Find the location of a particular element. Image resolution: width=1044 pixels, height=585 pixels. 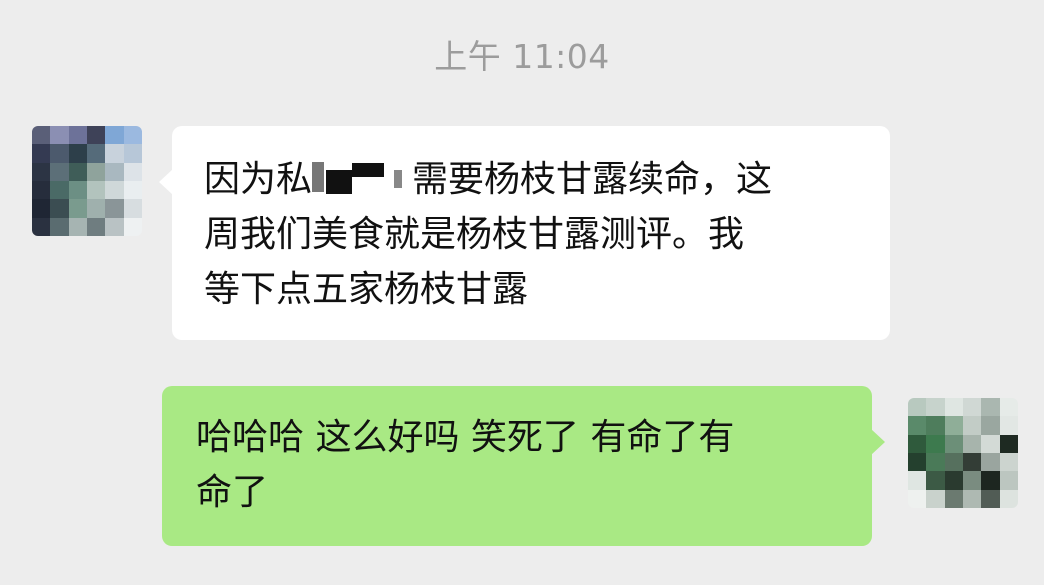

incoming-message-line-3: 等下点五家杨枝甘露 is located at coordinates (366, 289).